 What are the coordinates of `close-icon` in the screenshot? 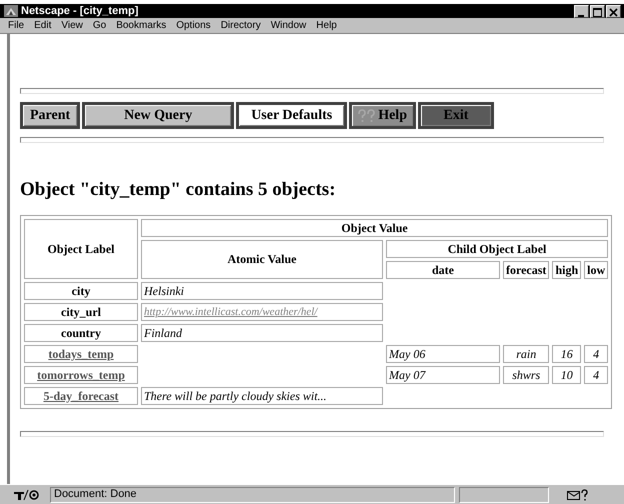 It's located at (613, 11).